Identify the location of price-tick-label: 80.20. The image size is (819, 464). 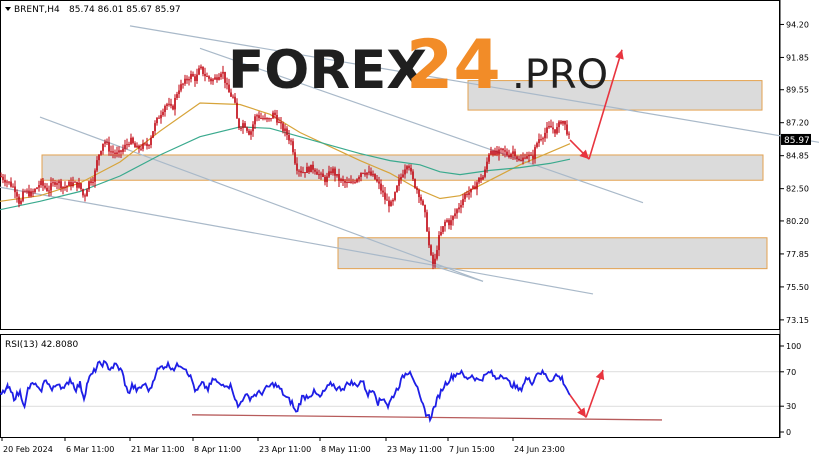
(797, 221).